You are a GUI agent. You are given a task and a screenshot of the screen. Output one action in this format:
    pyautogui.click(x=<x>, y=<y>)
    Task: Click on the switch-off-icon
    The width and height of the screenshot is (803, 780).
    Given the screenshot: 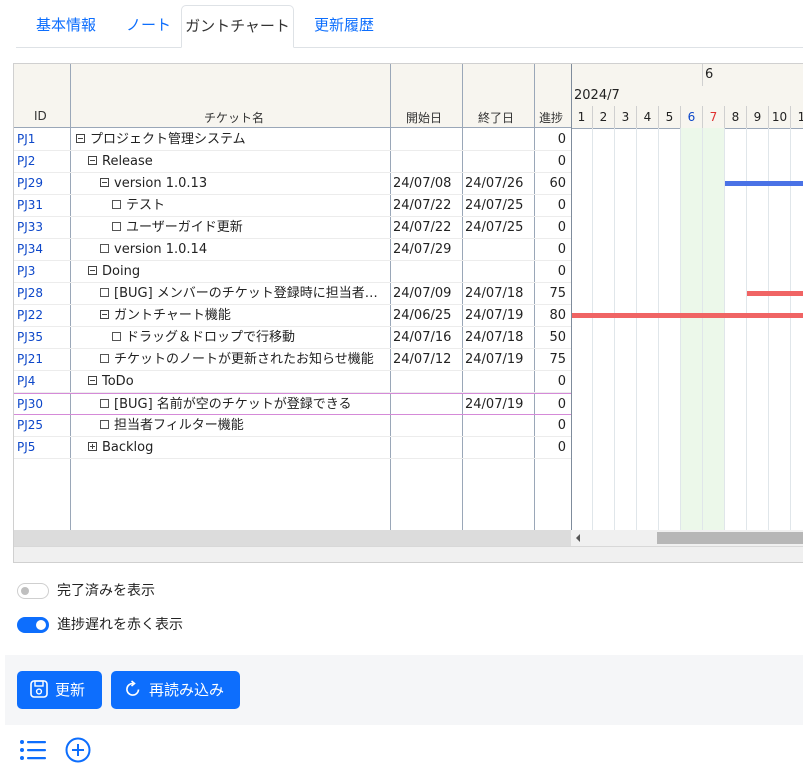 What is the action you would take?
    pyautogui.click(x=33, y=591)
    